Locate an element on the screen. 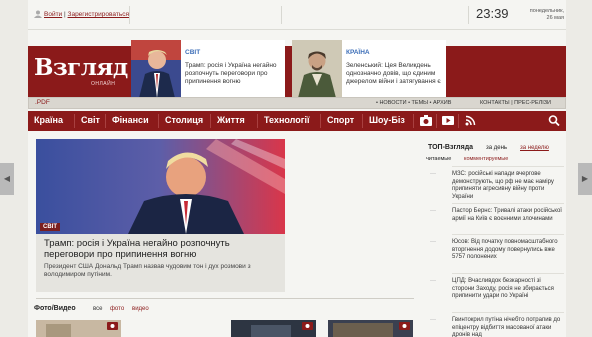  login-link: Войти is located at coordinates (53, 14).